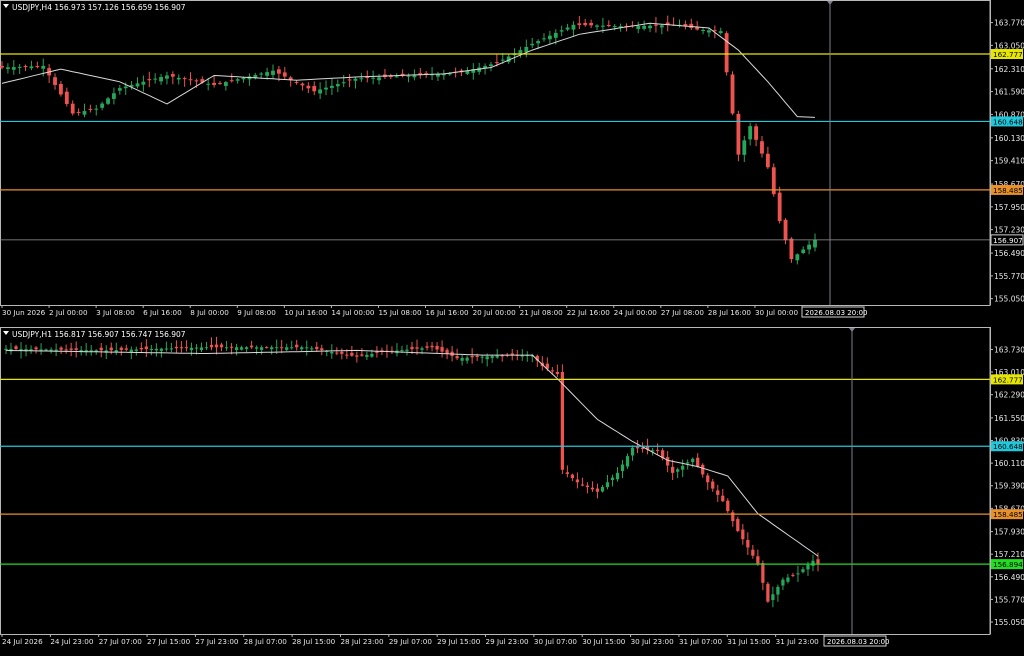 This screenshot has height=656, width=1024. What do you see at coordinates (683, 312) in the screenshot?
I see `time-label: 27 Jul 08:00` at bounding box center [683, 312].